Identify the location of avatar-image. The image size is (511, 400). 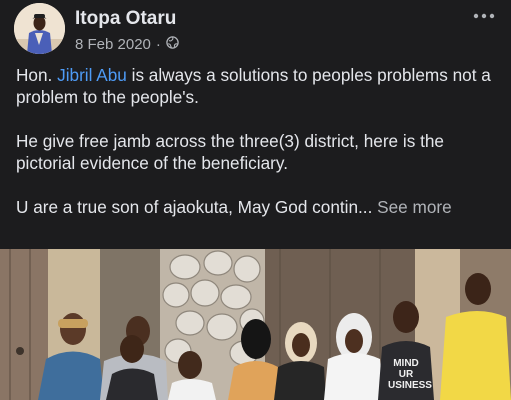
(39, 28).